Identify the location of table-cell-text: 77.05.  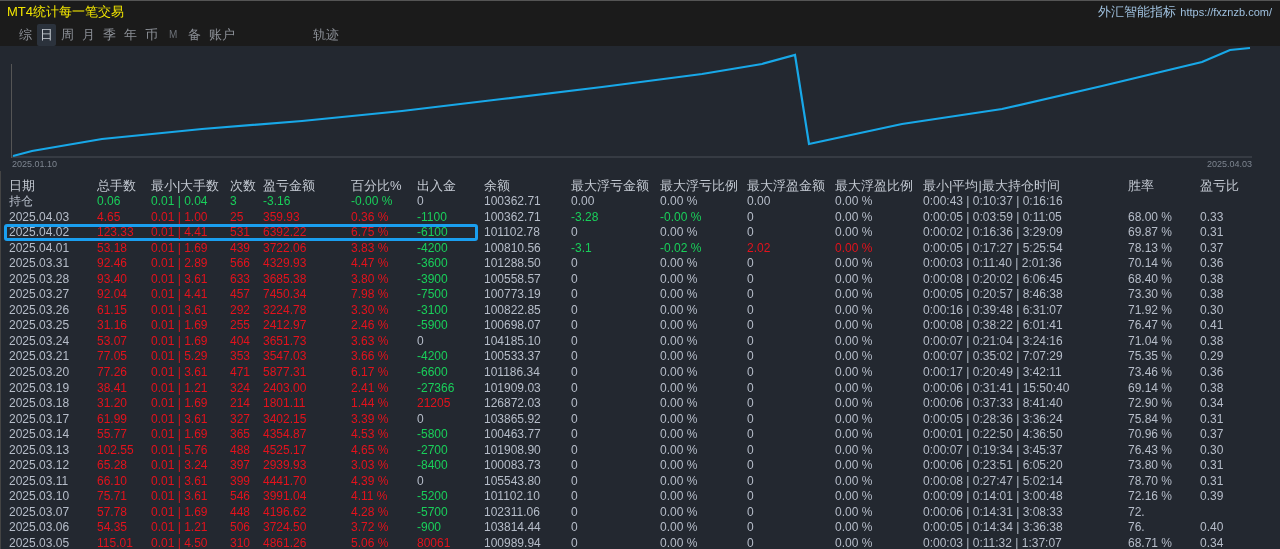
(113, 357).